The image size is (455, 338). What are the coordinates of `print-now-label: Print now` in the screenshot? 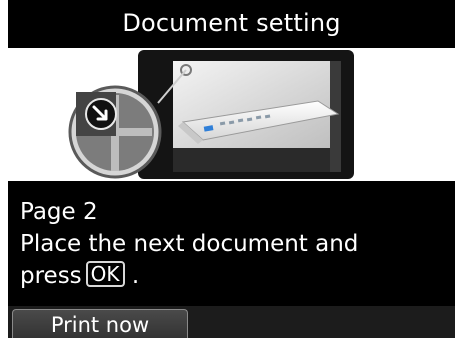 It's located at (100, 325).